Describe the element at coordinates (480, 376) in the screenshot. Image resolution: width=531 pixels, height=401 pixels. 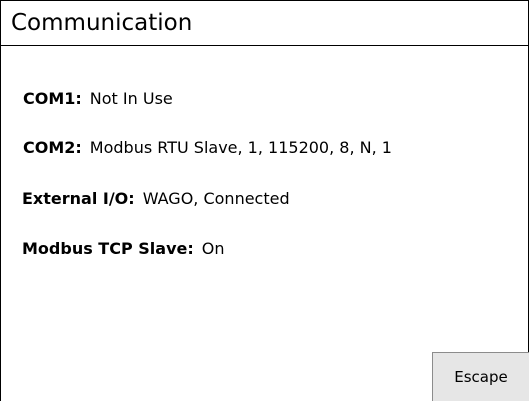
I see `escape-button: Escape` at that location.